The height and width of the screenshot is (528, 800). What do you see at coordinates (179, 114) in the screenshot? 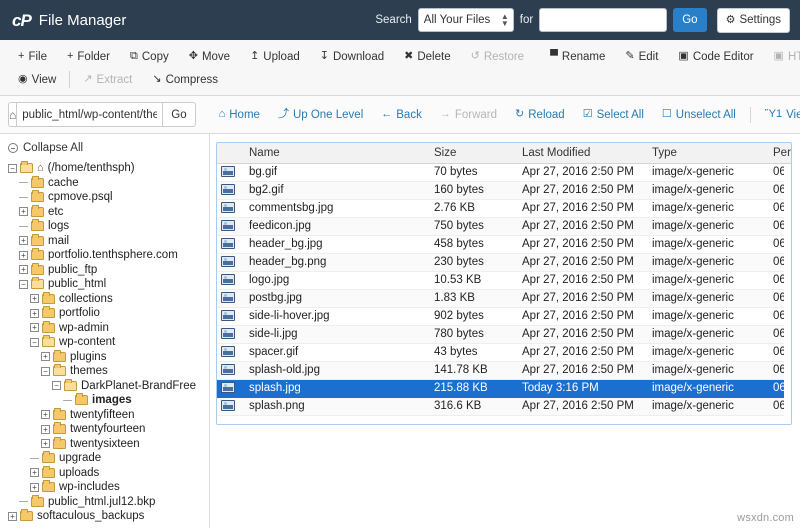
I see `path-go-button: Go` at bounding box center [179, 114].